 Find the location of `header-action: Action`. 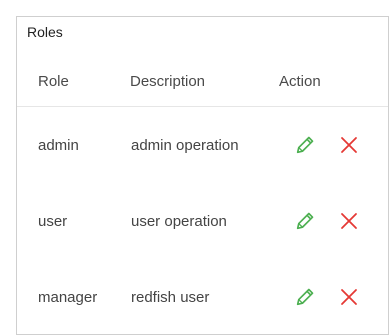

header-action: Action is located at coordinates (300, 81).